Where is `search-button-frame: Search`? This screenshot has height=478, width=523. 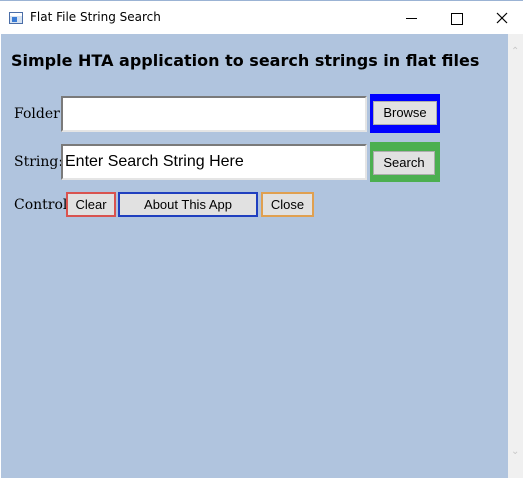
search-button-frame: Search is located at coordinates (405, 162).